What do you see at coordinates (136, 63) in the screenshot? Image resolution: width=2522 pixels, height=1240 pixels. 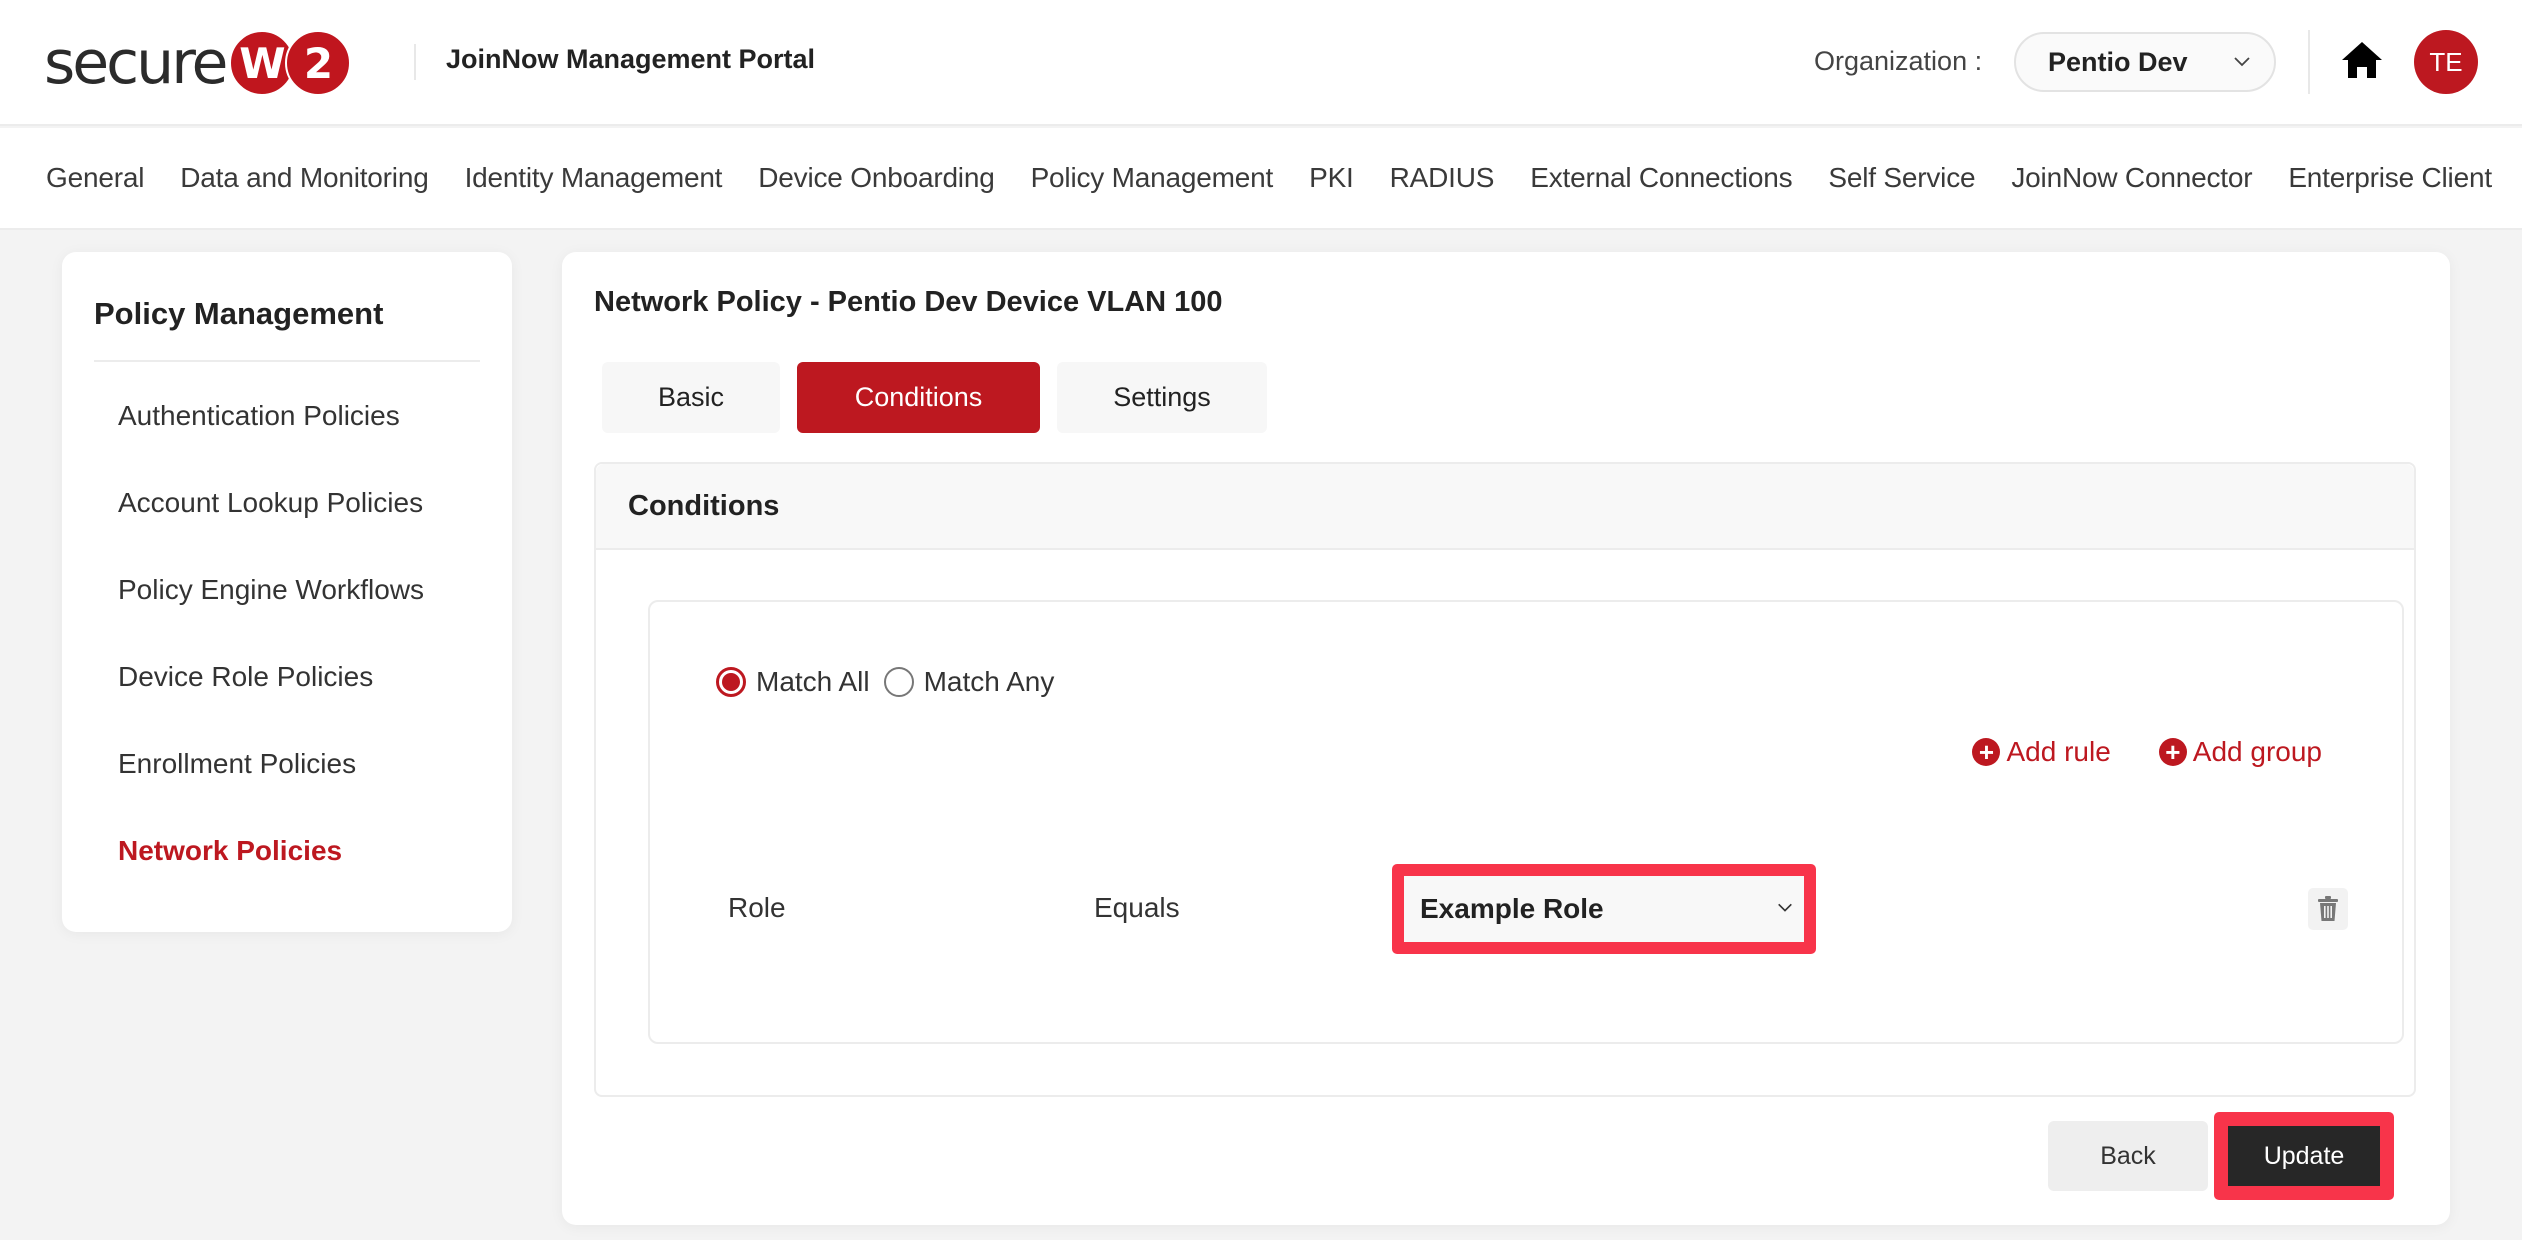 I see `logo-text: secure` at bounding box center [136, 63].